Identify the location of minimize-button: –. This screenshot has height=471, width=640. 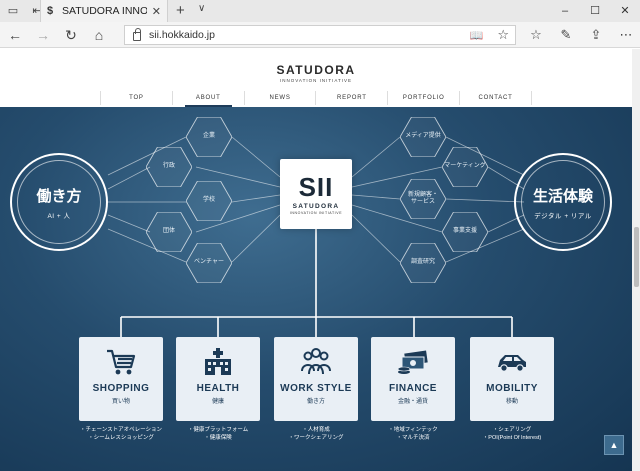
(565, 11).